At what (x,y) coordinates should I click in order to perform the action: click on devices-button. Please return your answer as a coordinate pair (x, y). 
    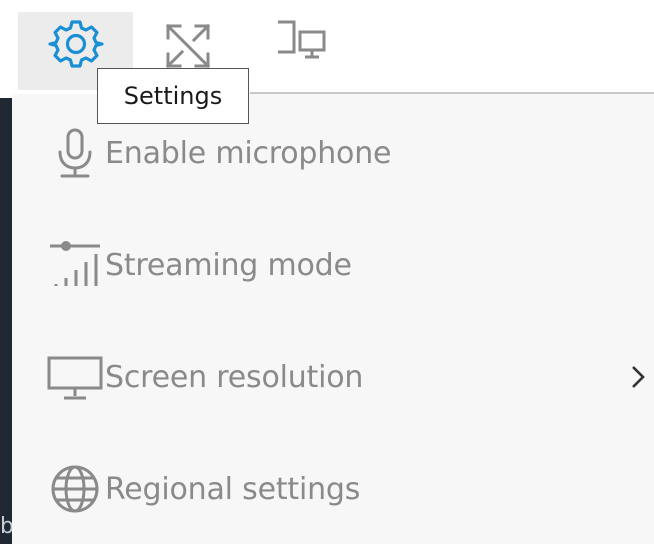
    Looking at the image, I should click on (302, 51).